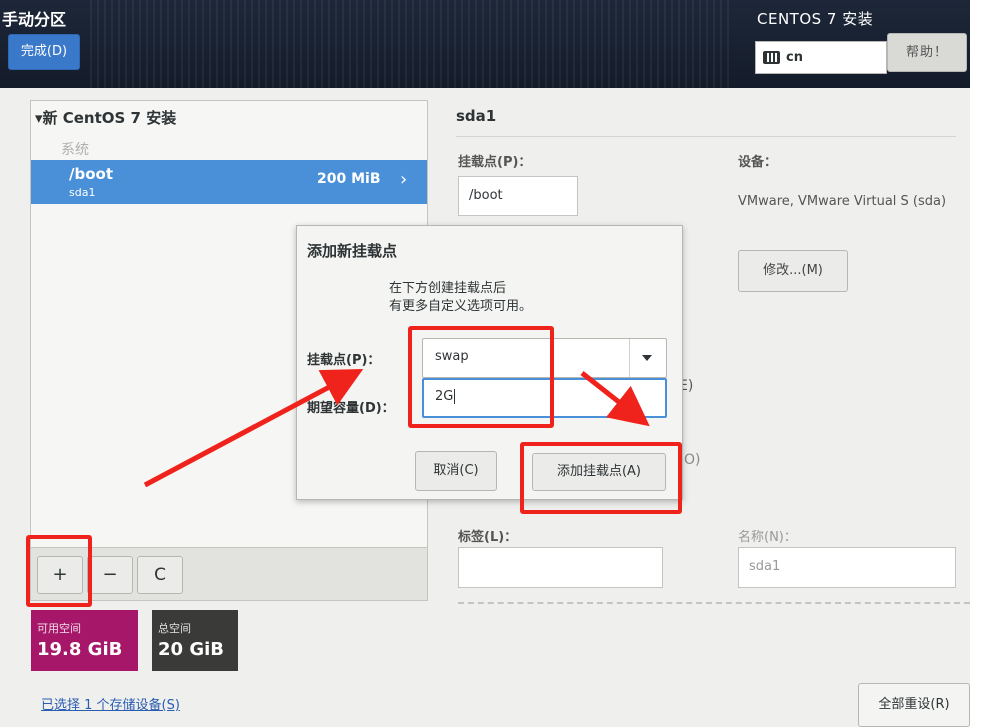 The height and width of the screenshot is (727, 981). I want to click on keyboard-layout-label: cn, so click(794, 57).